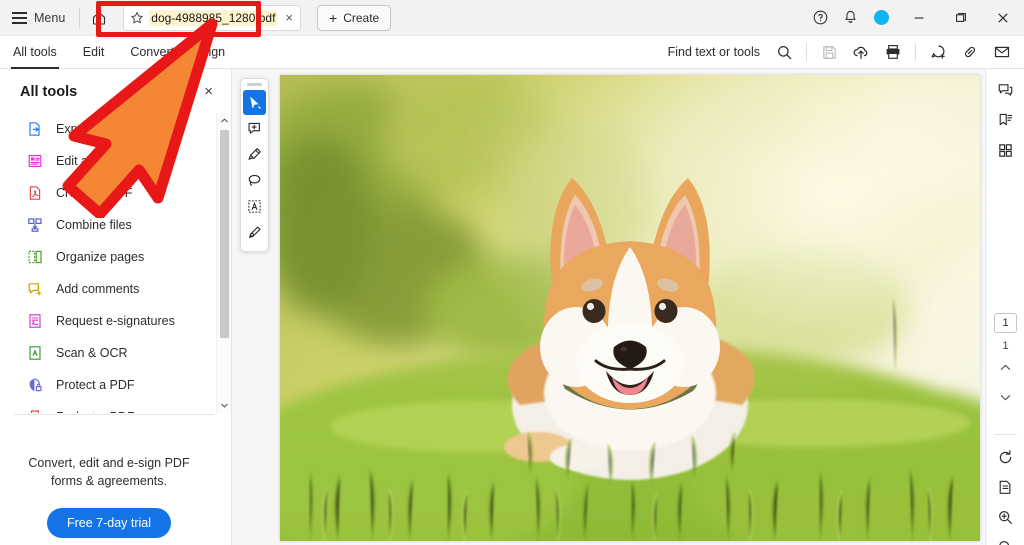 The image size is (1024, 545). I want to click on sidebar-scrollbar, so click(223, 263).